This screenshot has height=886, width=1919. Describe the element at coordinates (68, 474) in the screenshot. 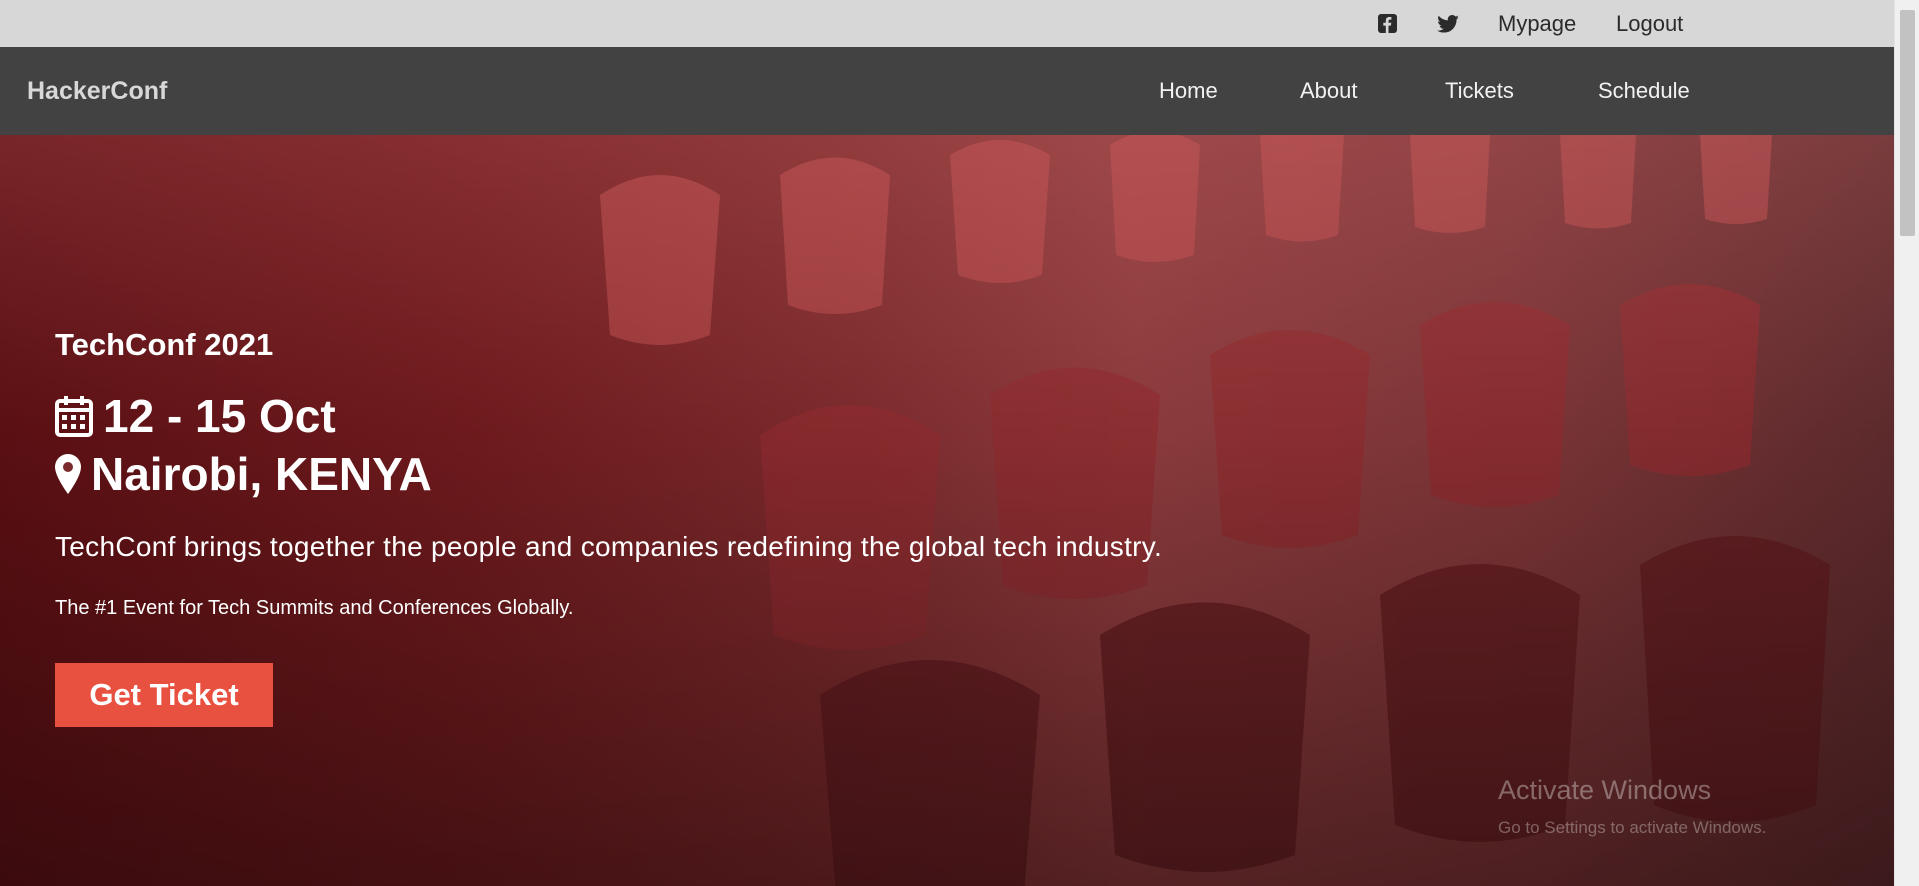

I see `map-marker-icon` at that location.